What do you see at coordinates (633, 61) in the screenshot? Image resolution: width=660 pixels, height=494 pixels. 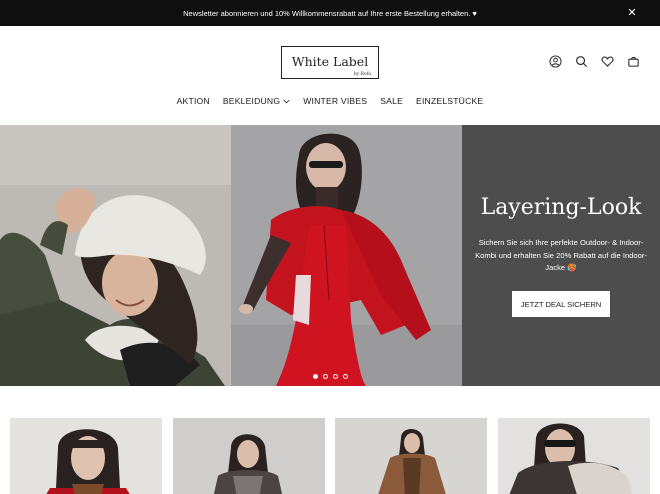 I see `cart-bag-icon` at bounding box center [633, 61].